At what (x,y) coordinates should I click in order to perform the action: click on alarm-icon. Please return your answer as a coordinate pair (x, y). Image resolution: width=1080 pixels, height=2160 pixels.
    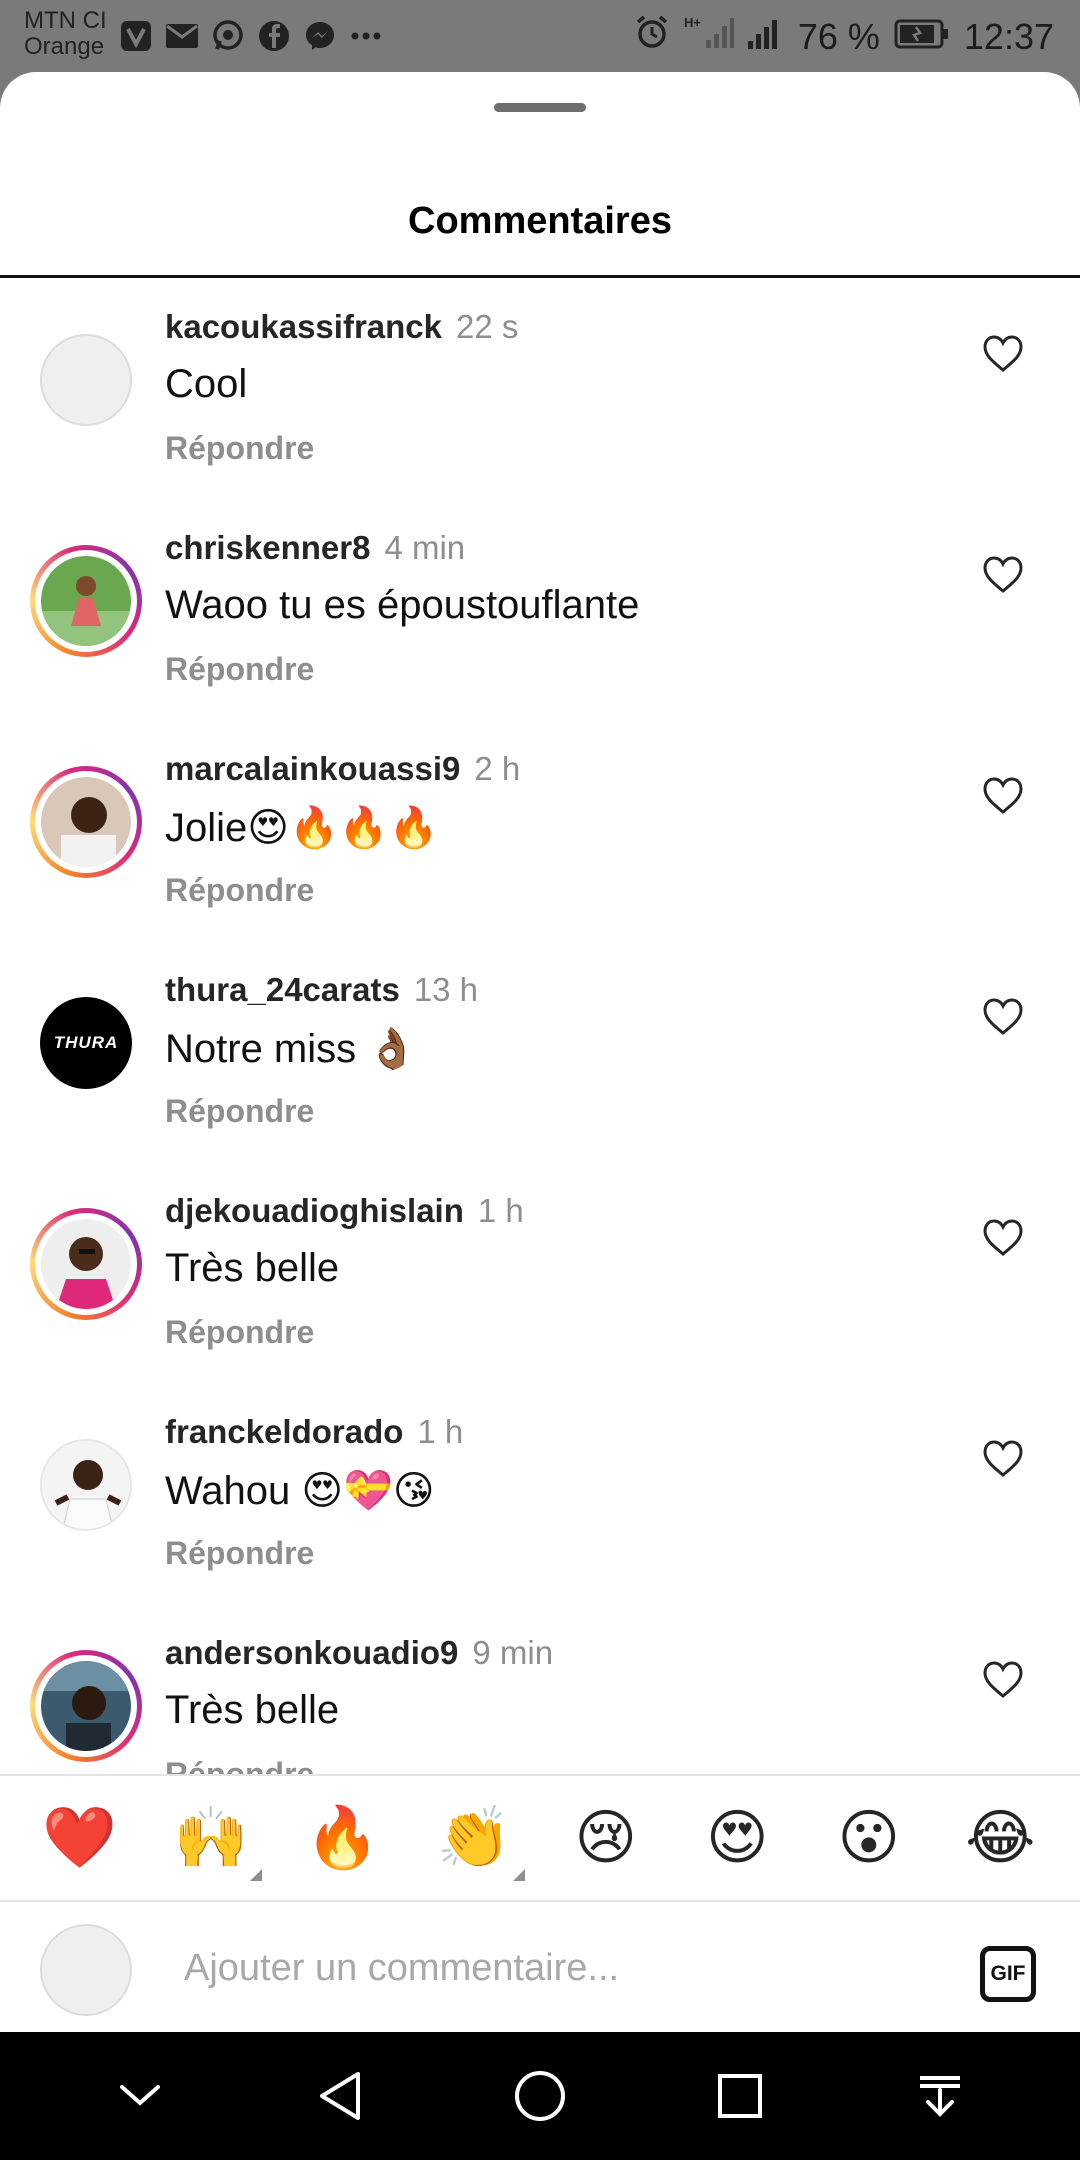
    Looking at the image, I should click on (652, 36).